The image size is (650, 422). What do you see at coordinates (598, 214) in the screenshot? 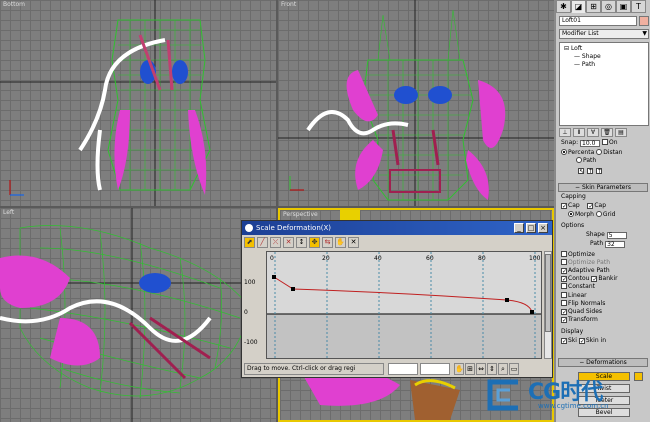
I see `grid-radio` at bounding box center [598, 214].